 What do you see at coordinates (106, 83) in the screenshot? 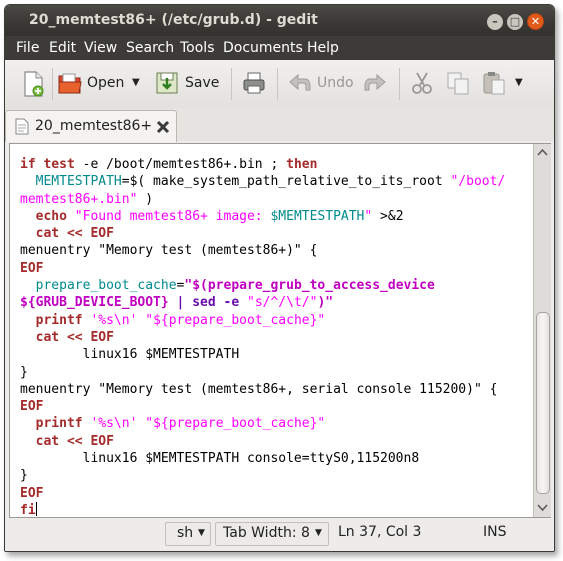
I see `open-label: Open` at bounding box center [106, 83].